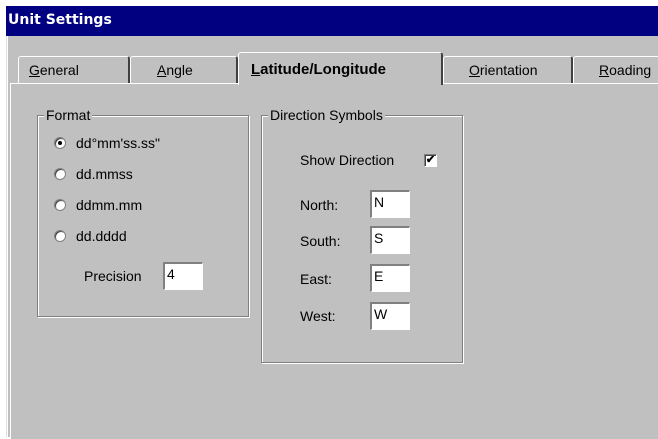  What do you see at coordinates (430, 160) in the screenshot?
I see `show-direction-checkbox: ✔` at bounding box center [430, 160].